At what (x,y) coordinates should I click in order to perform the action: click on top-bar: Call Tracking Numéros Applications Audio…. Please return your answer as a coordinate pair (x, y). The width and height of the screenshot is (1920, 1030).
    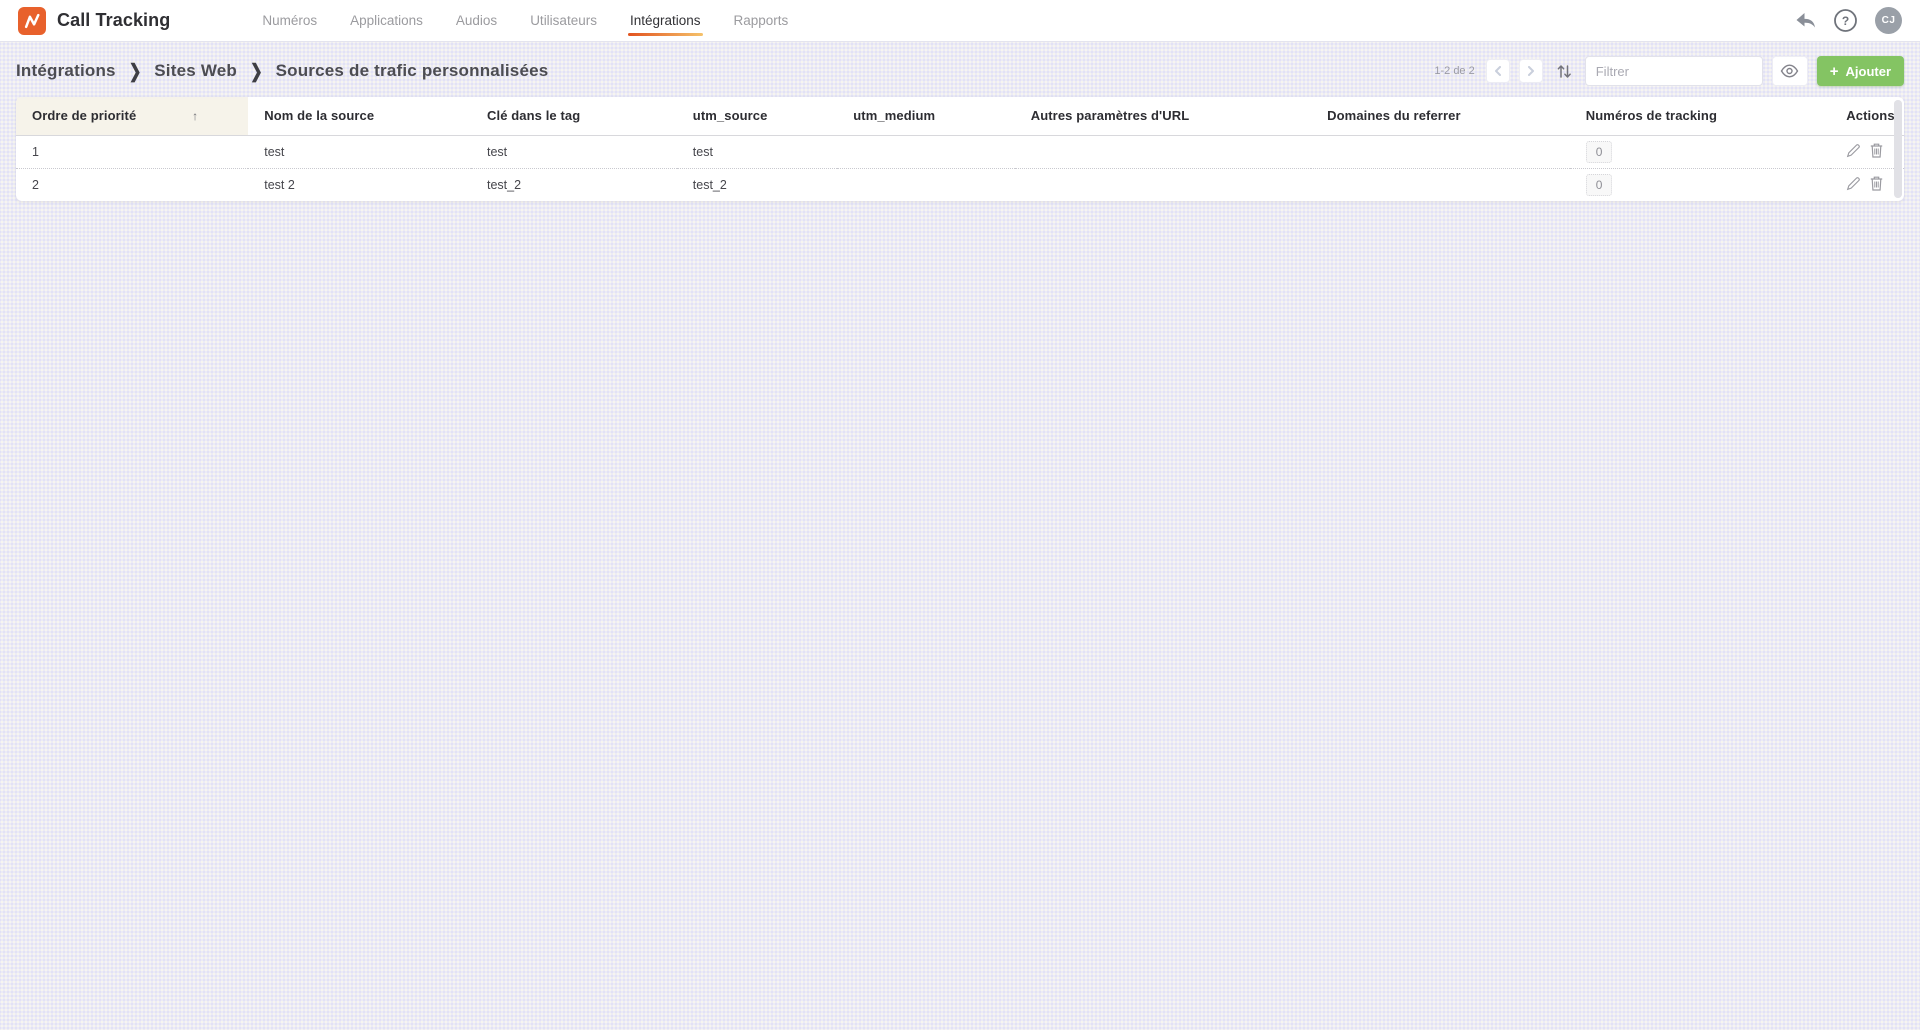
    Looking at the image, I should click on (960, 20).